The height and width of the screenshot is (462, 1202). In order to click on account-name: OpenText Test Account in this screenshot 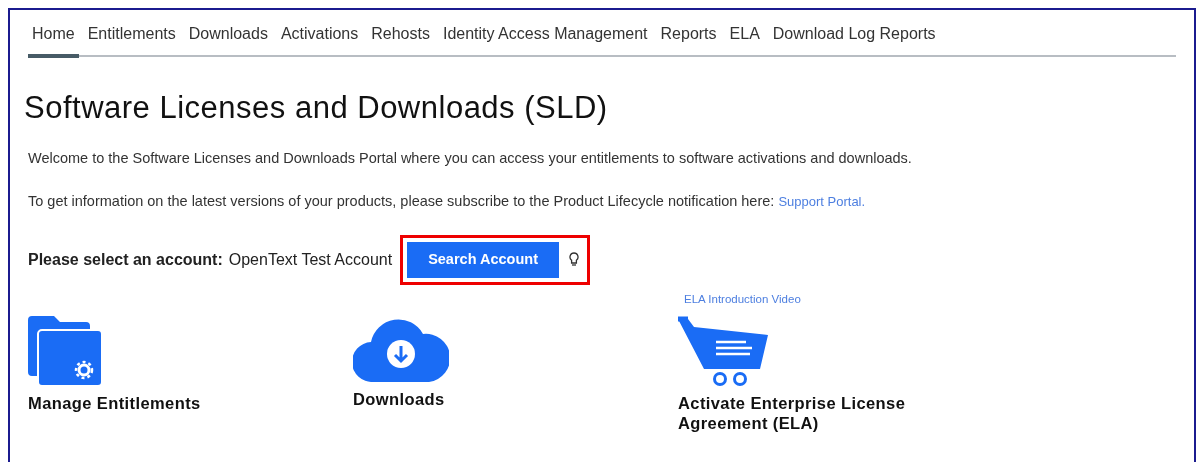, I will do `click(310, 259)`.